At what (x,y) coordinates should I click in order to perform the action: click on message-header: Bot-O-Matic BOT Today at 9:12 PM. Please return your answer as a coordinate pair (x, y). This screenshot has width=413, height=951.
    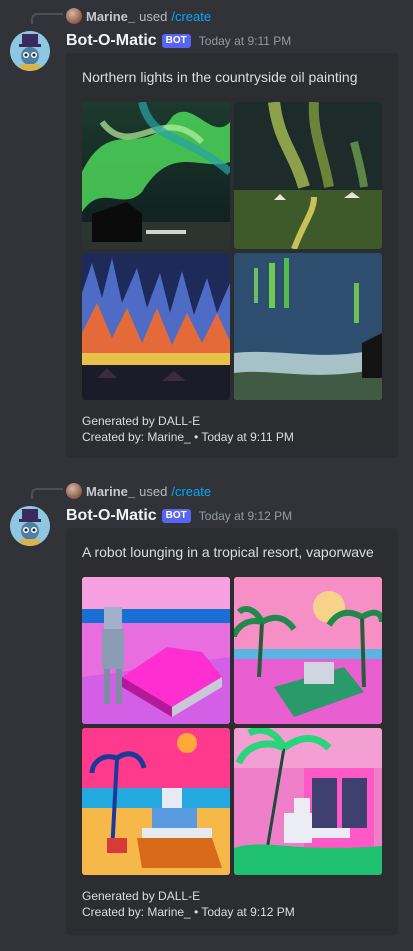
    Looking at the image, I should click on (179, 516).